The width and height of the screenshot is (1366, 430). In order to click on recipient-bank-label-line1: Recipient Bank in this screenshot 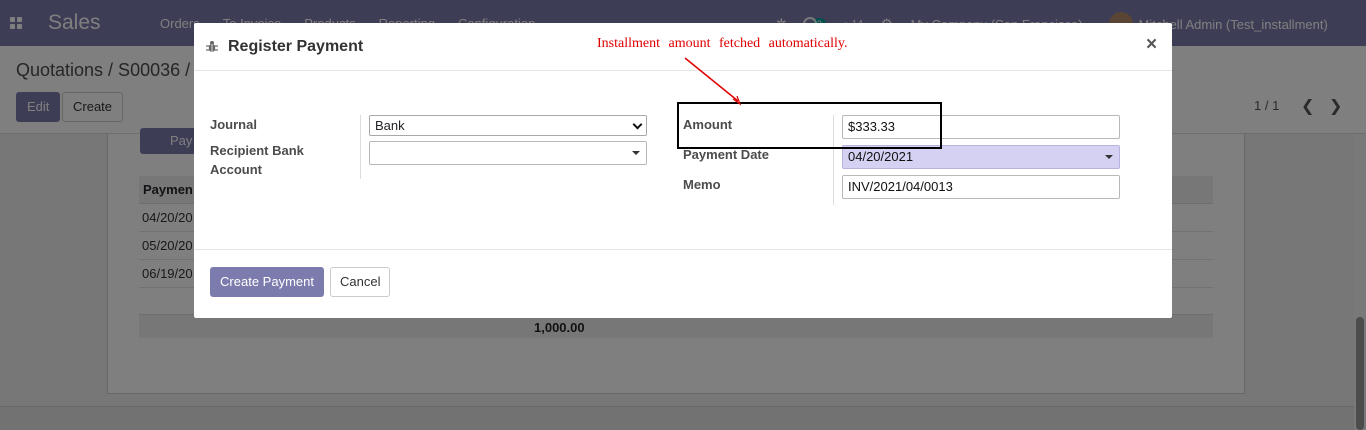, I will do `click(257, 150)`.